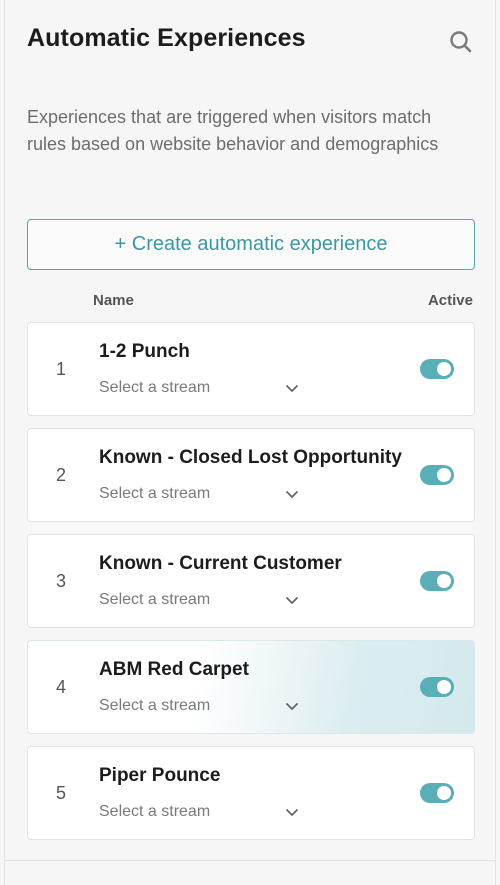 The width and height of the screenshot is (500, 885). What do you see at coordinates (220, 564) in the screenshot?
I see `experience-name: Known - Current Customer` at bounding box center [220, 564].